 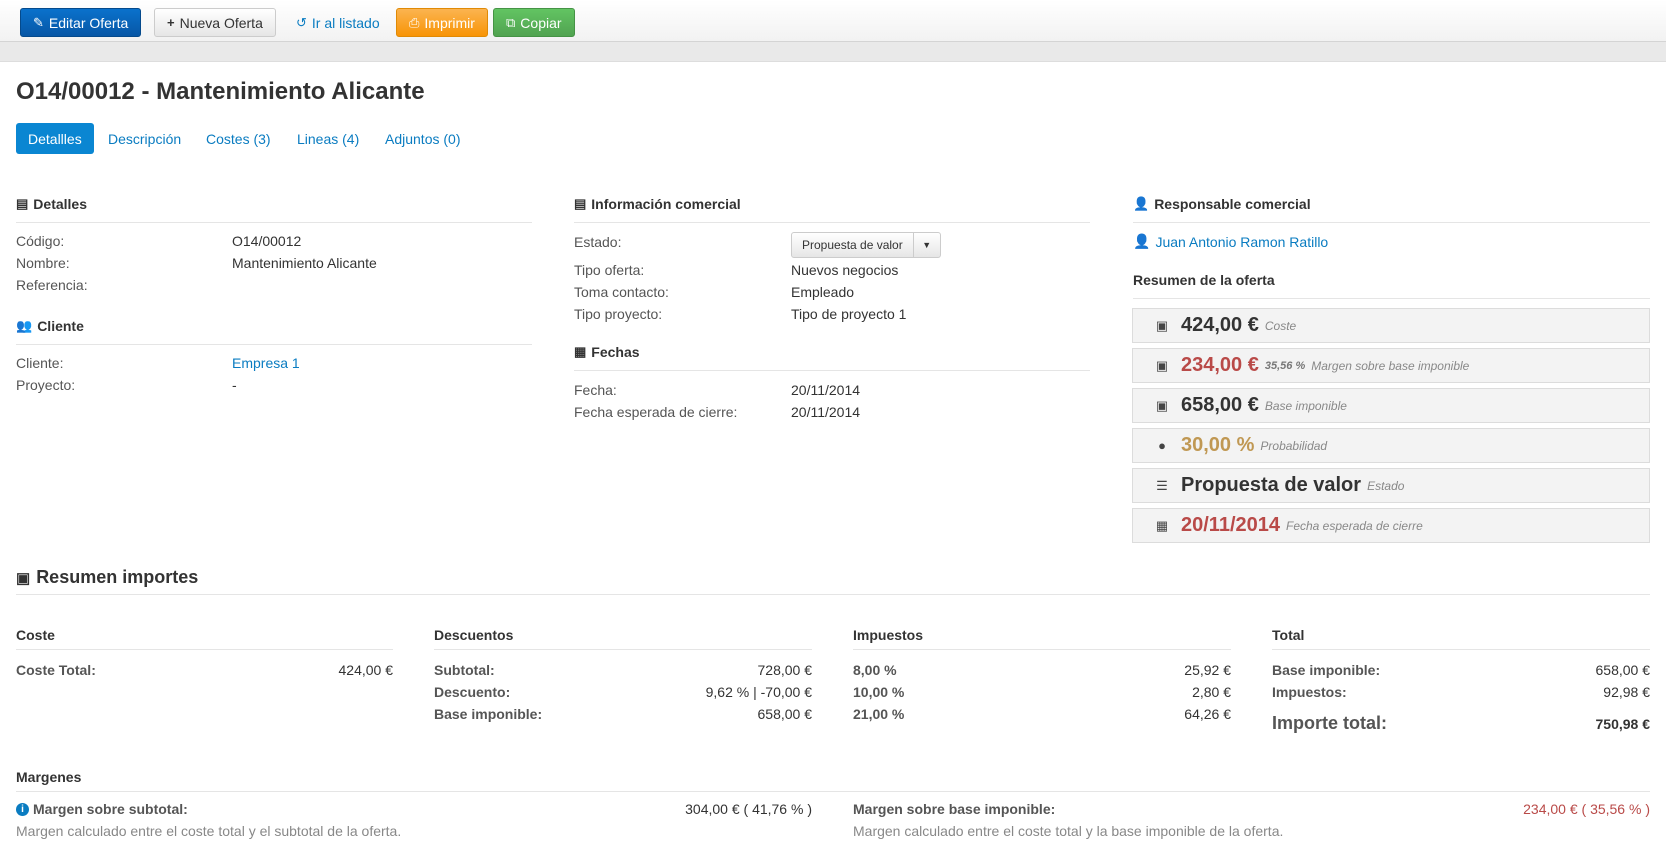 What do you see at coordinates (60, 204) in the screenshot?
I see `details-heading-label: Detalles` at bounding box center [60, 204].